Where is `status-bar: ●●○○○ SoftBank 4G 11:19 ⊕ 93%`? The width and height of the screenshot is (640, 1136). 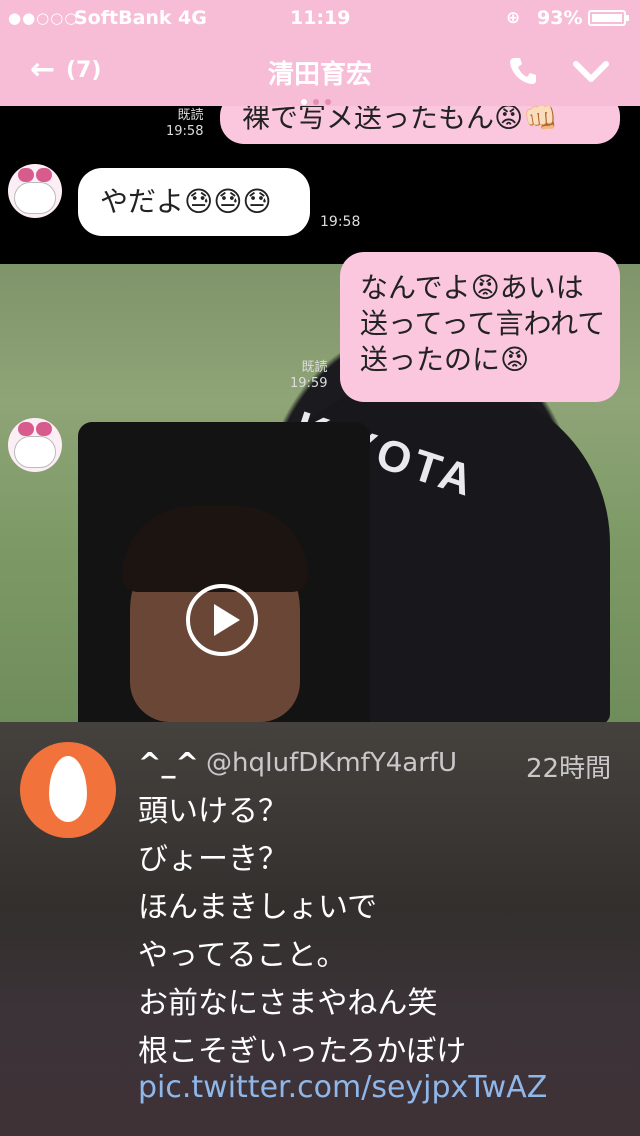
status-bar: ●●○○○ SoftBank 4G 11:19 ⊕ 93% is located at coordinates (320, 18).